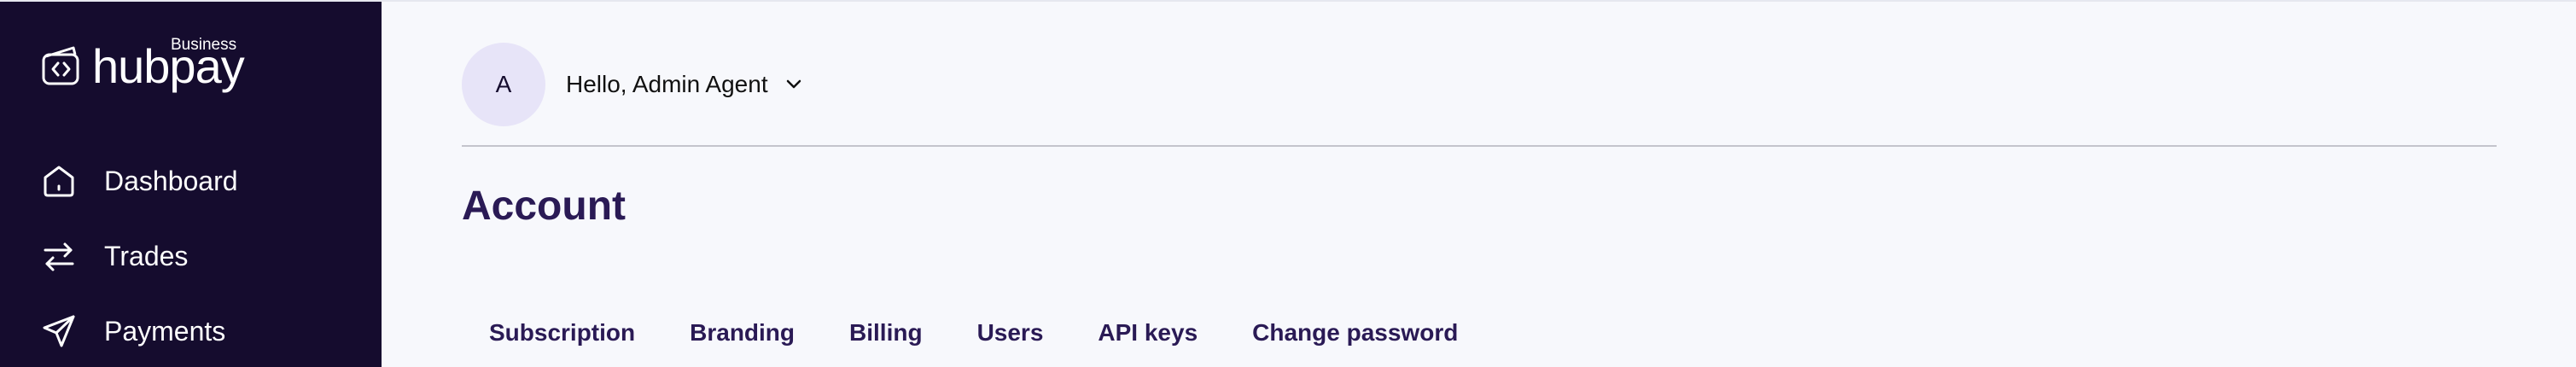 The width and height of the screenshot is (2576, 367). Describe the element at coordinates (1010, 332) in the screenshot. I see `tab-users: Users` at that location.